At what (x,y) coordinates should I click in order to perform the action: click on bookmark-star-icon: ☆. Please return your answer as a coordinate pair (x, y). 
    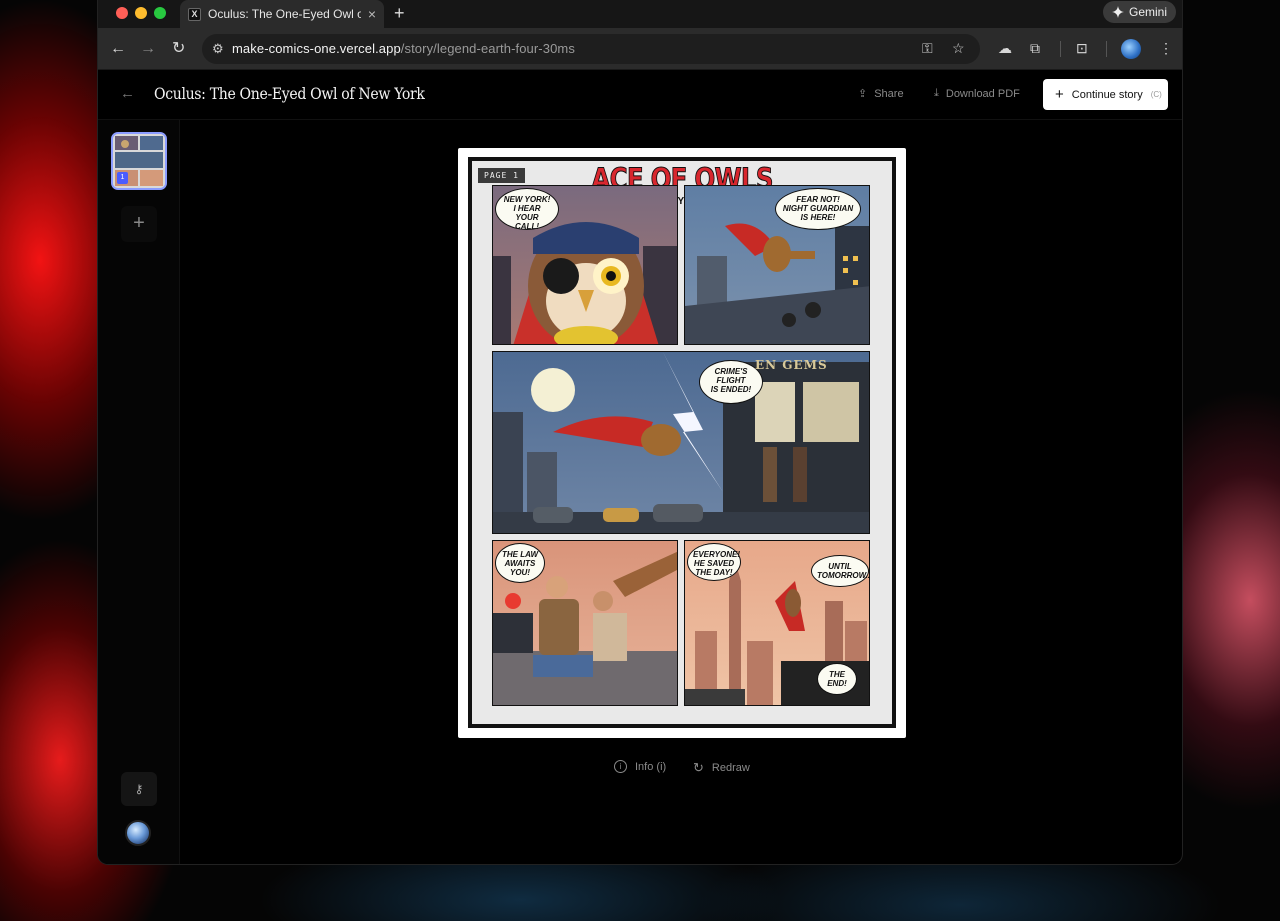
    Looking at the image, I should click on (958, 48).